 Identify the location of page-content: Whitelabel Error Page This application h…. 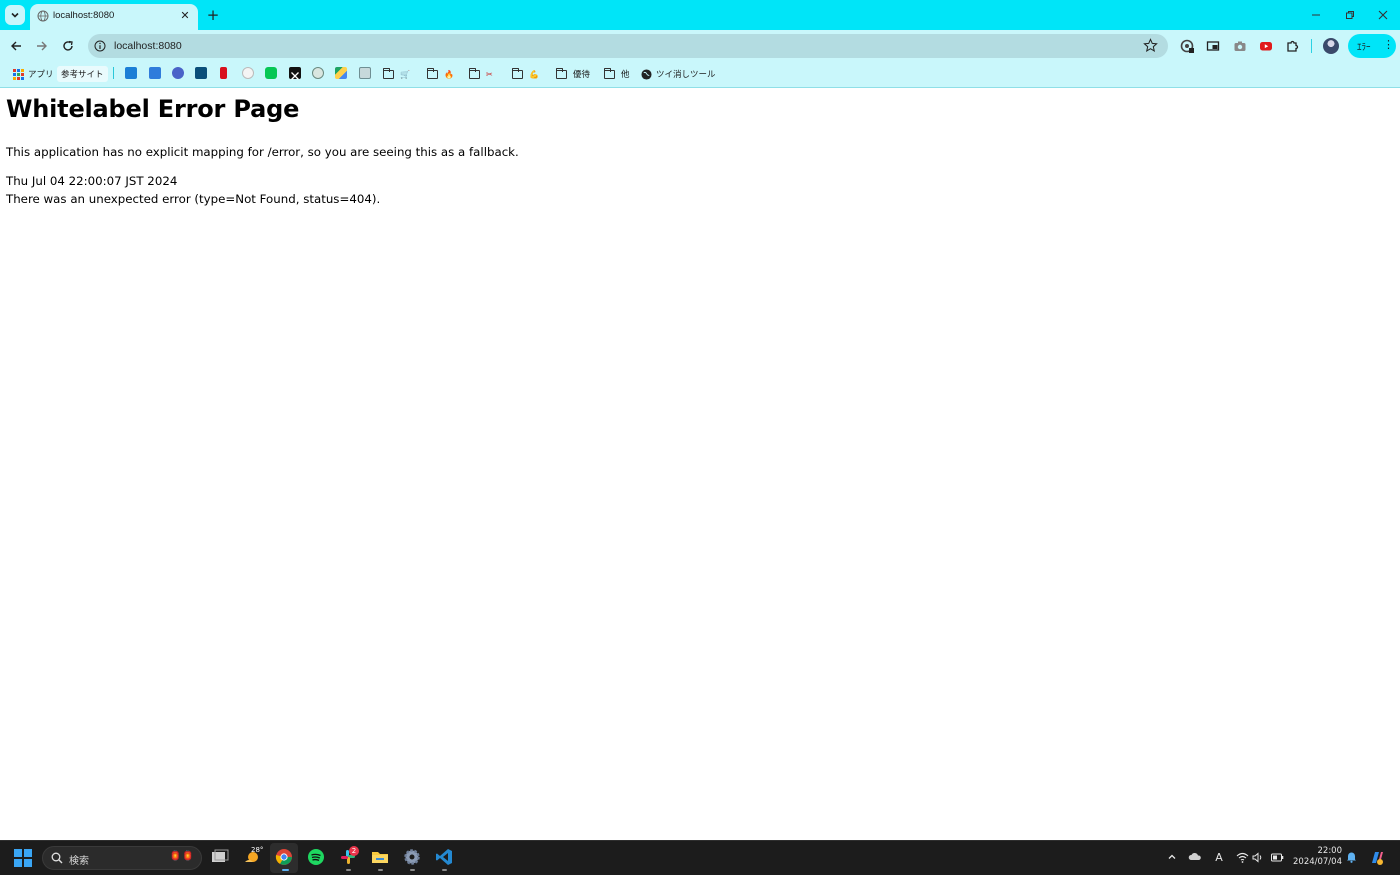
(696, 150).